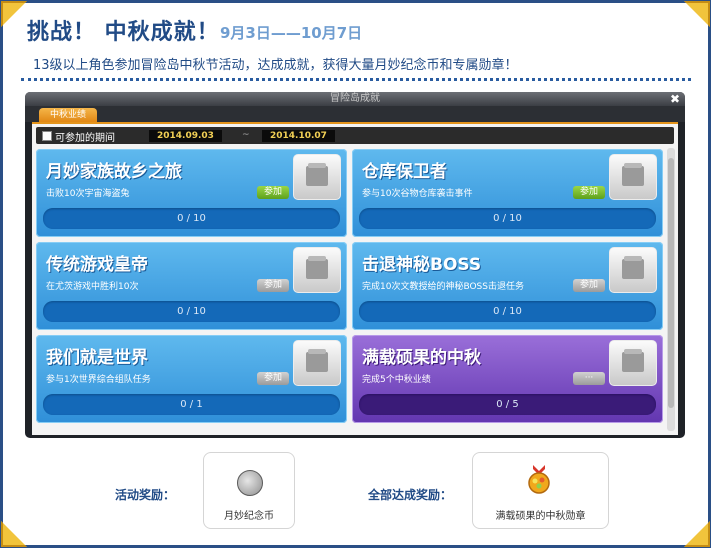 The image size is (711, 548). I want to click on activity-reward-label: 活动奖励：, so click(145, 495).